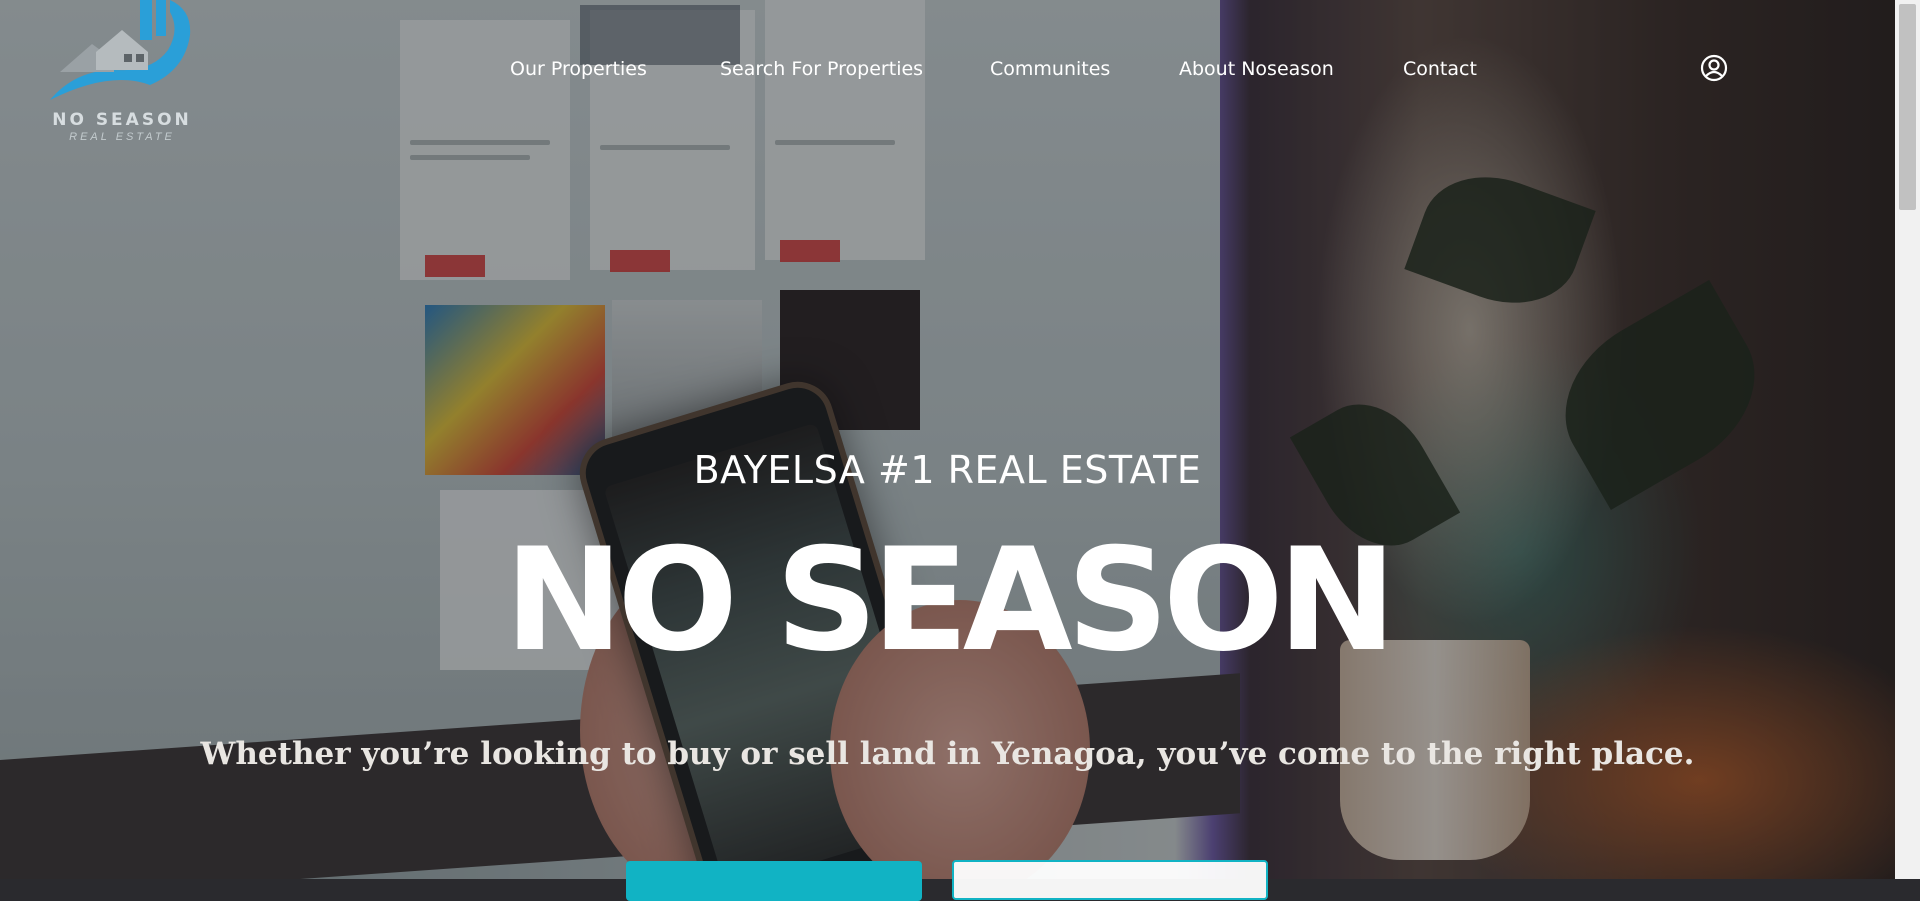 The image size is (1920, 901). What do you see at coordinates (774, 881) in the screenshot?
I see `hero-primary-button` at bounding box center [774, 881].